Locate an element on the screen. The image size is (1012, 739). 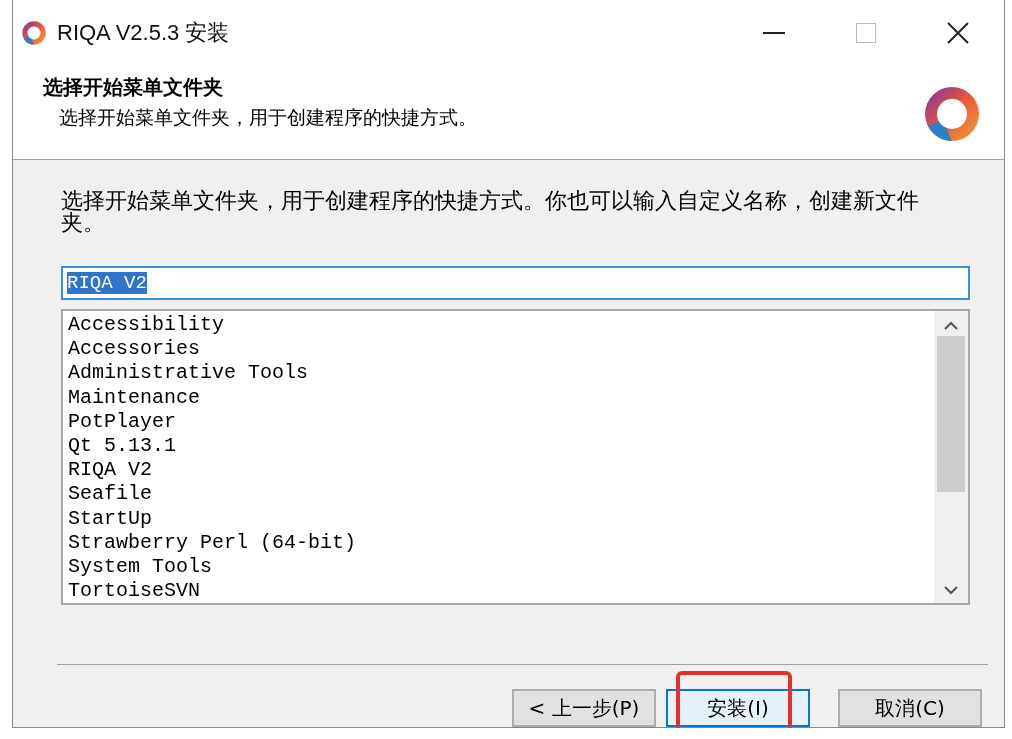
product-logo-icon is located at coordinates (952, 114).